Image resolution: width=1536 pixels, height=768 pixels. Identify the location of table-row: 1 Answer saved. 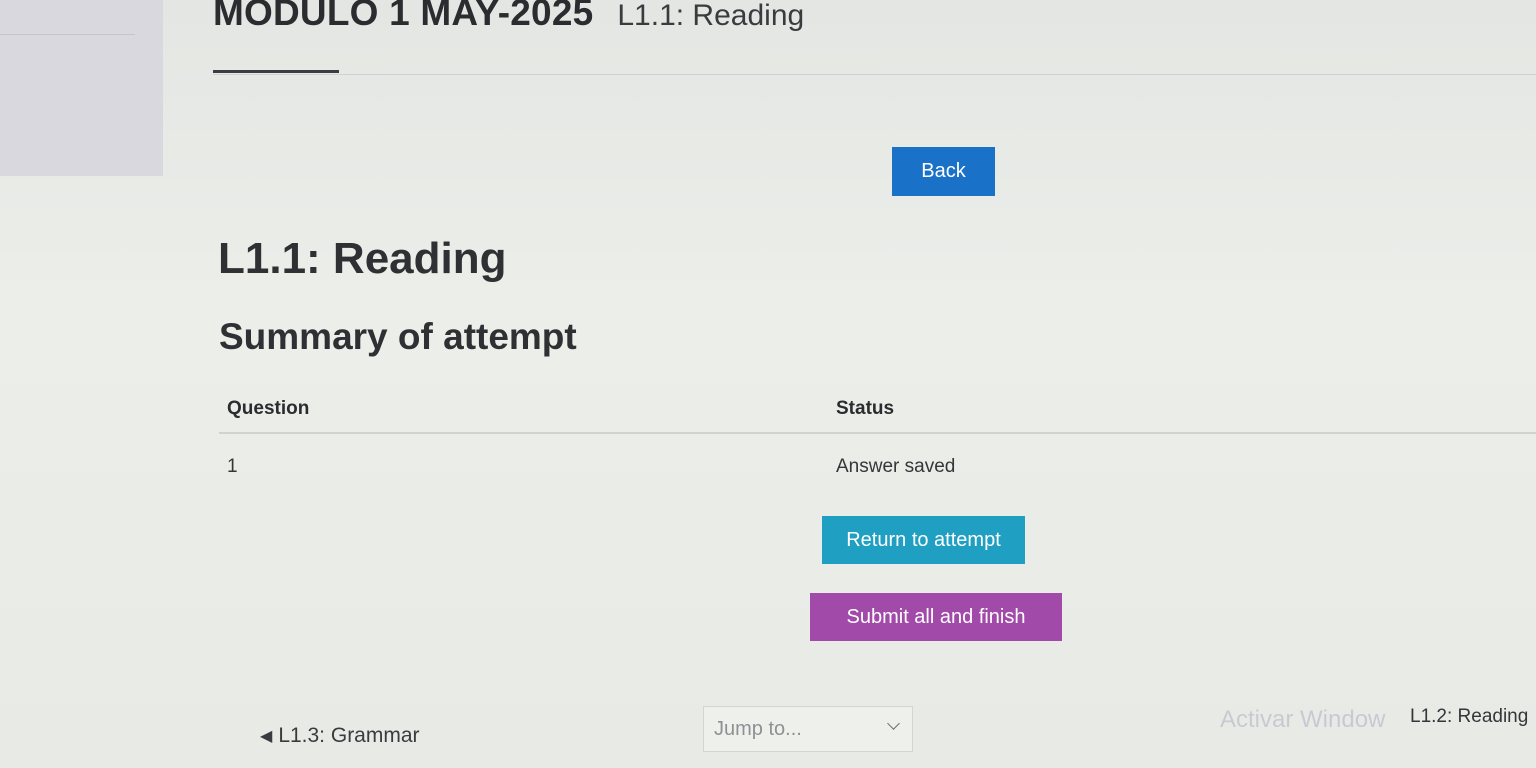
(877, 469).